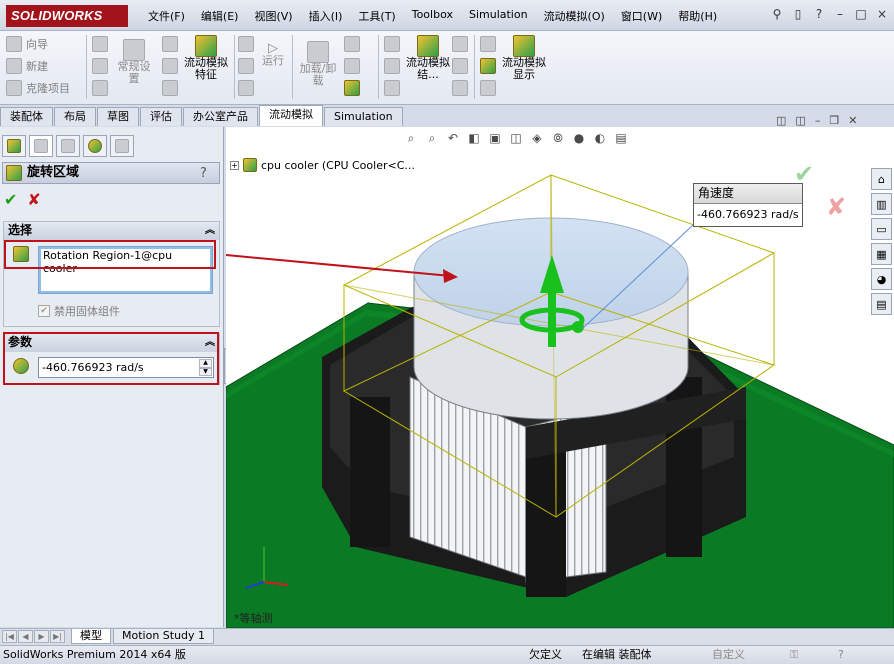 The height and width of the screenshot is (664, 894). Describe the element at coordinates (798, 14) in the screenshot. I see `new-document-icon: ▯` at that location.